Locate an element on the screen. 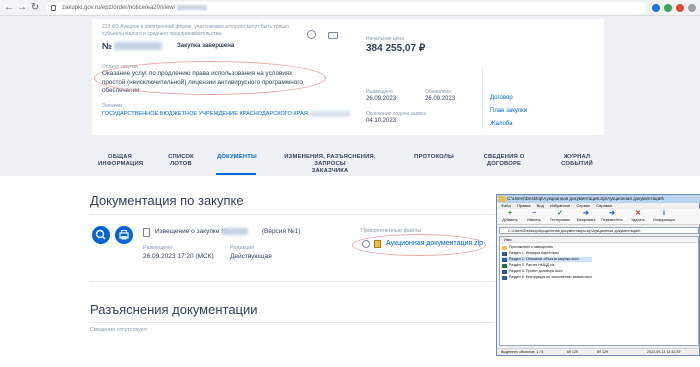  menu-help: Справка is located at coordinates (604, 205).